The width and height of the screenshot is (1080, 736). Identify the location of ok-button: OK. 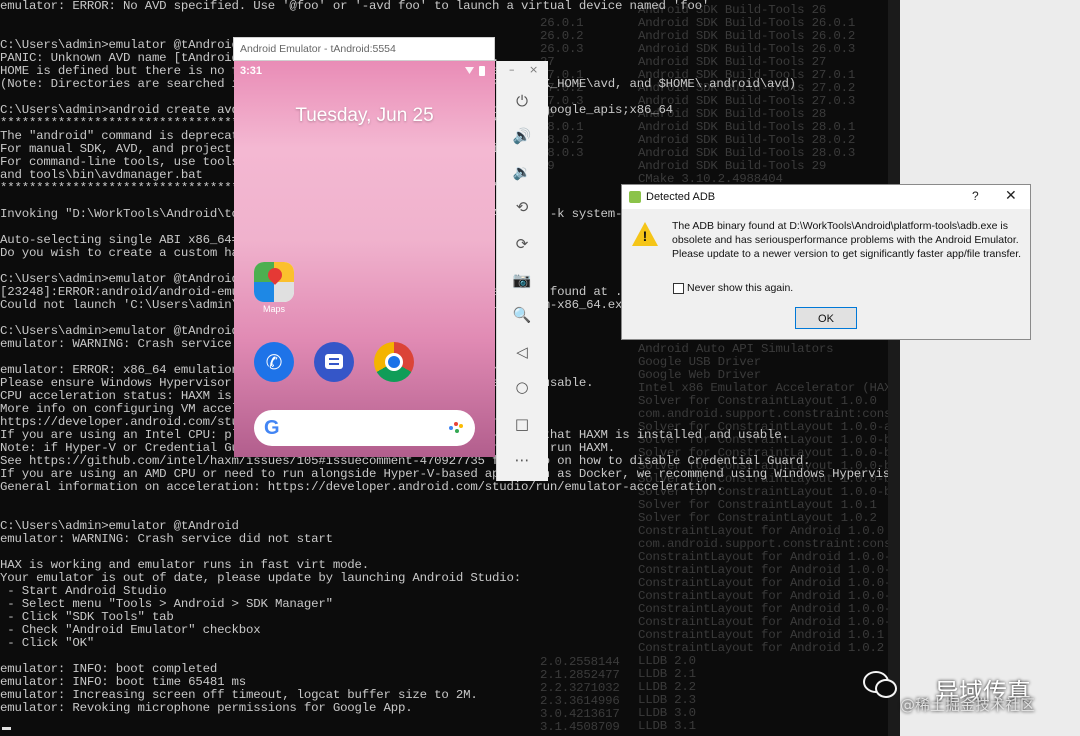
(826, 318).